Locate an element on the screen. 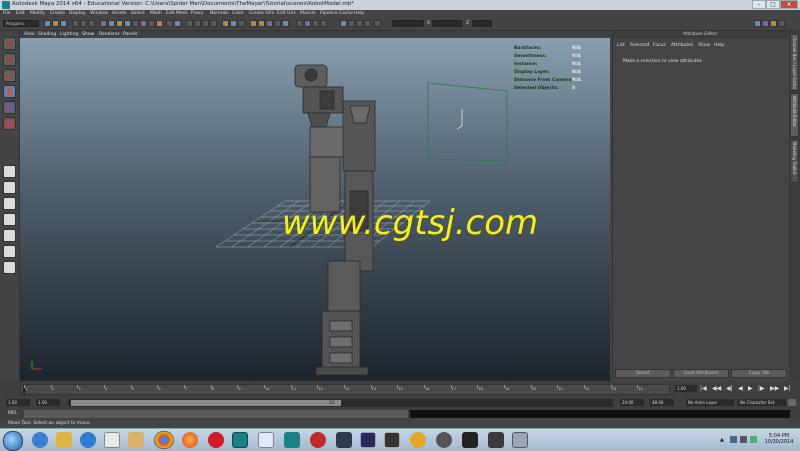 The width and height of the screenshot is (800, 451). recorder-icon is located at coordinates (496, 440).